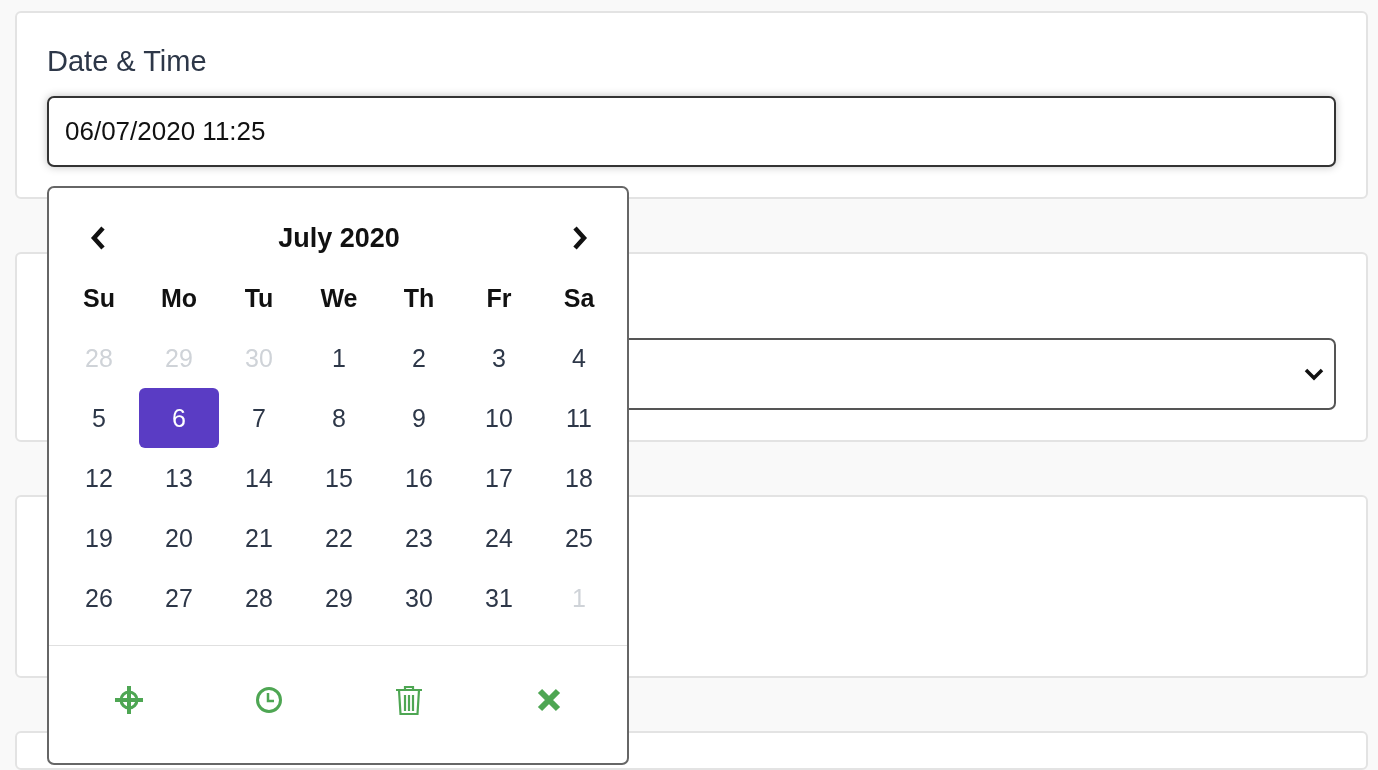 The image size is (1378, 770). I want to click on calendar-day: 31, so click(499, 598).